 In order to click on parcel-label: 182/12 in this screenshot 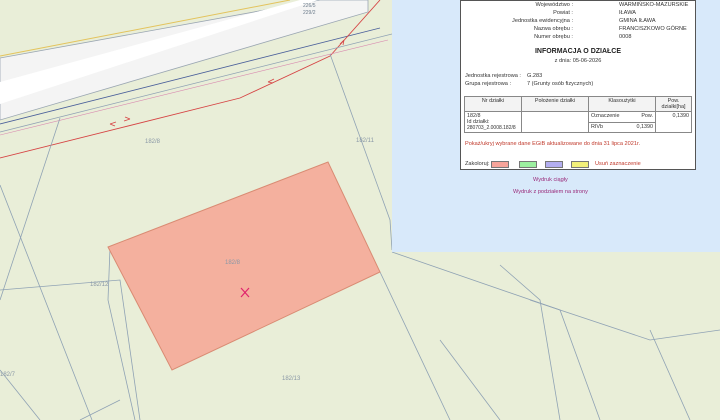, I will do `click(99, 285)`.